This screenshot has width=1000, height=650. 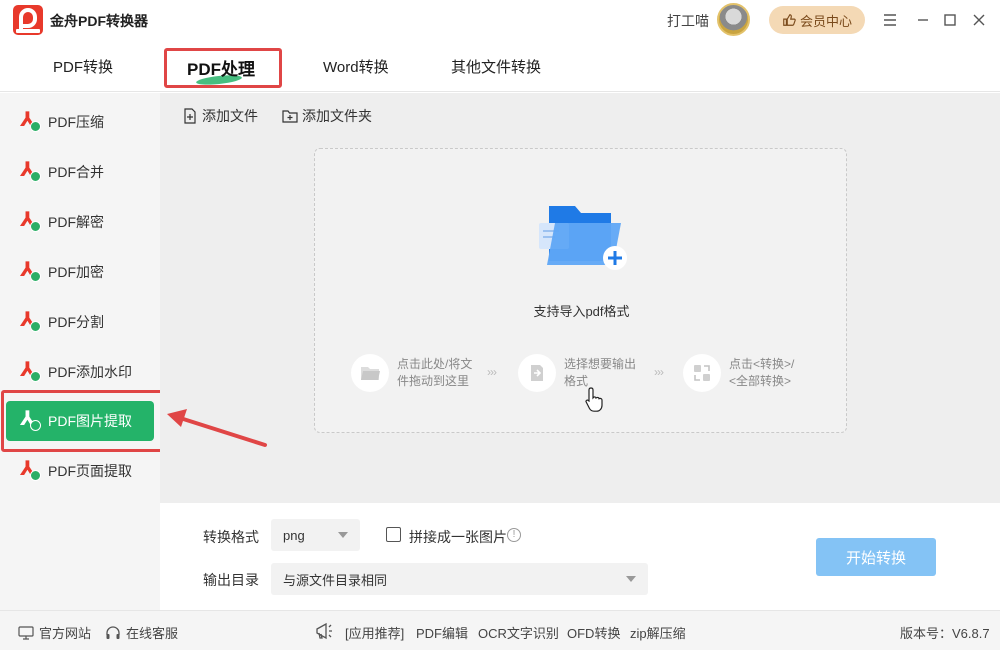 What do you see at coordinates (580, 556) in the screenshot?
I see `options-panel: 转换格式 png 拼接成一张图片 ! 输出目录 与源文件目录相同 开始转换` at bounding box center [580, 556].